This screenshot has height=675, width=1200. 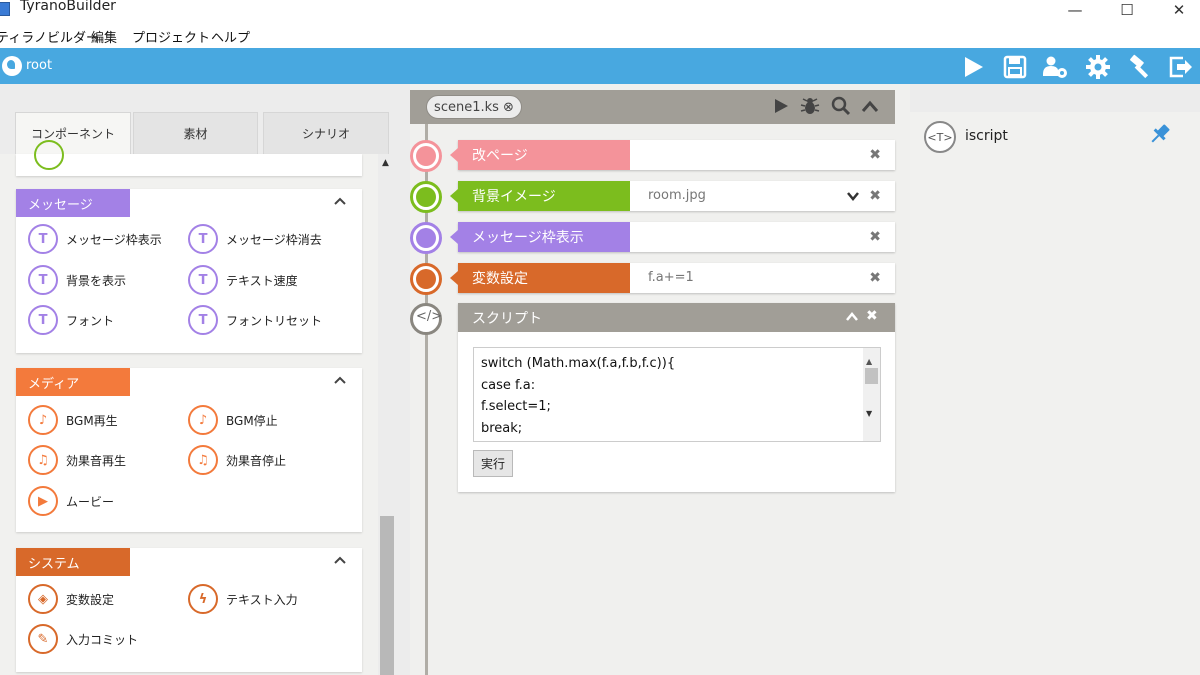 What do you see at coordinates (672, 237) in the screenshot?
I see `tag-message-show: メッセージ枠表示 ✖` at bounding box center [672, 237].